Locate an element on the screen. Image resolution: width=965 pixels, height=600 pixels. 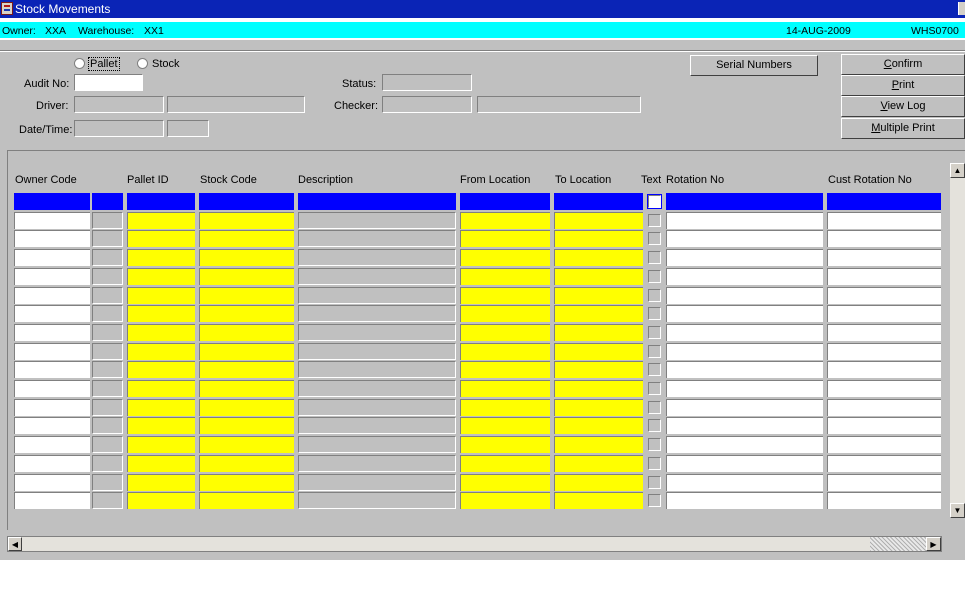
date-field is located at coordinates (119, 128).